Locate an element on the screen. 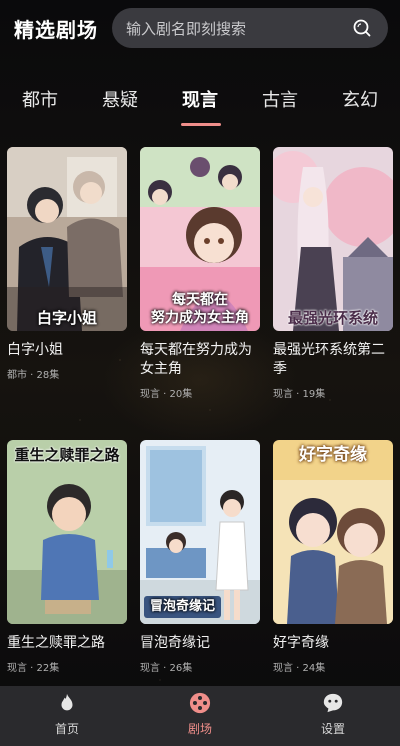 The image size is (400, 746). page-title: 精选剧场 is located at coordinates (56, 30).